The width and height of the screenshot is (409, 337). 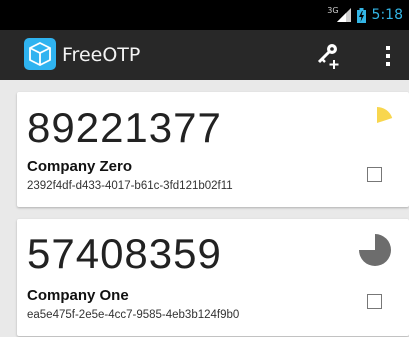 I want to click on token-issuer: Company One, so click(x=78, y=295).